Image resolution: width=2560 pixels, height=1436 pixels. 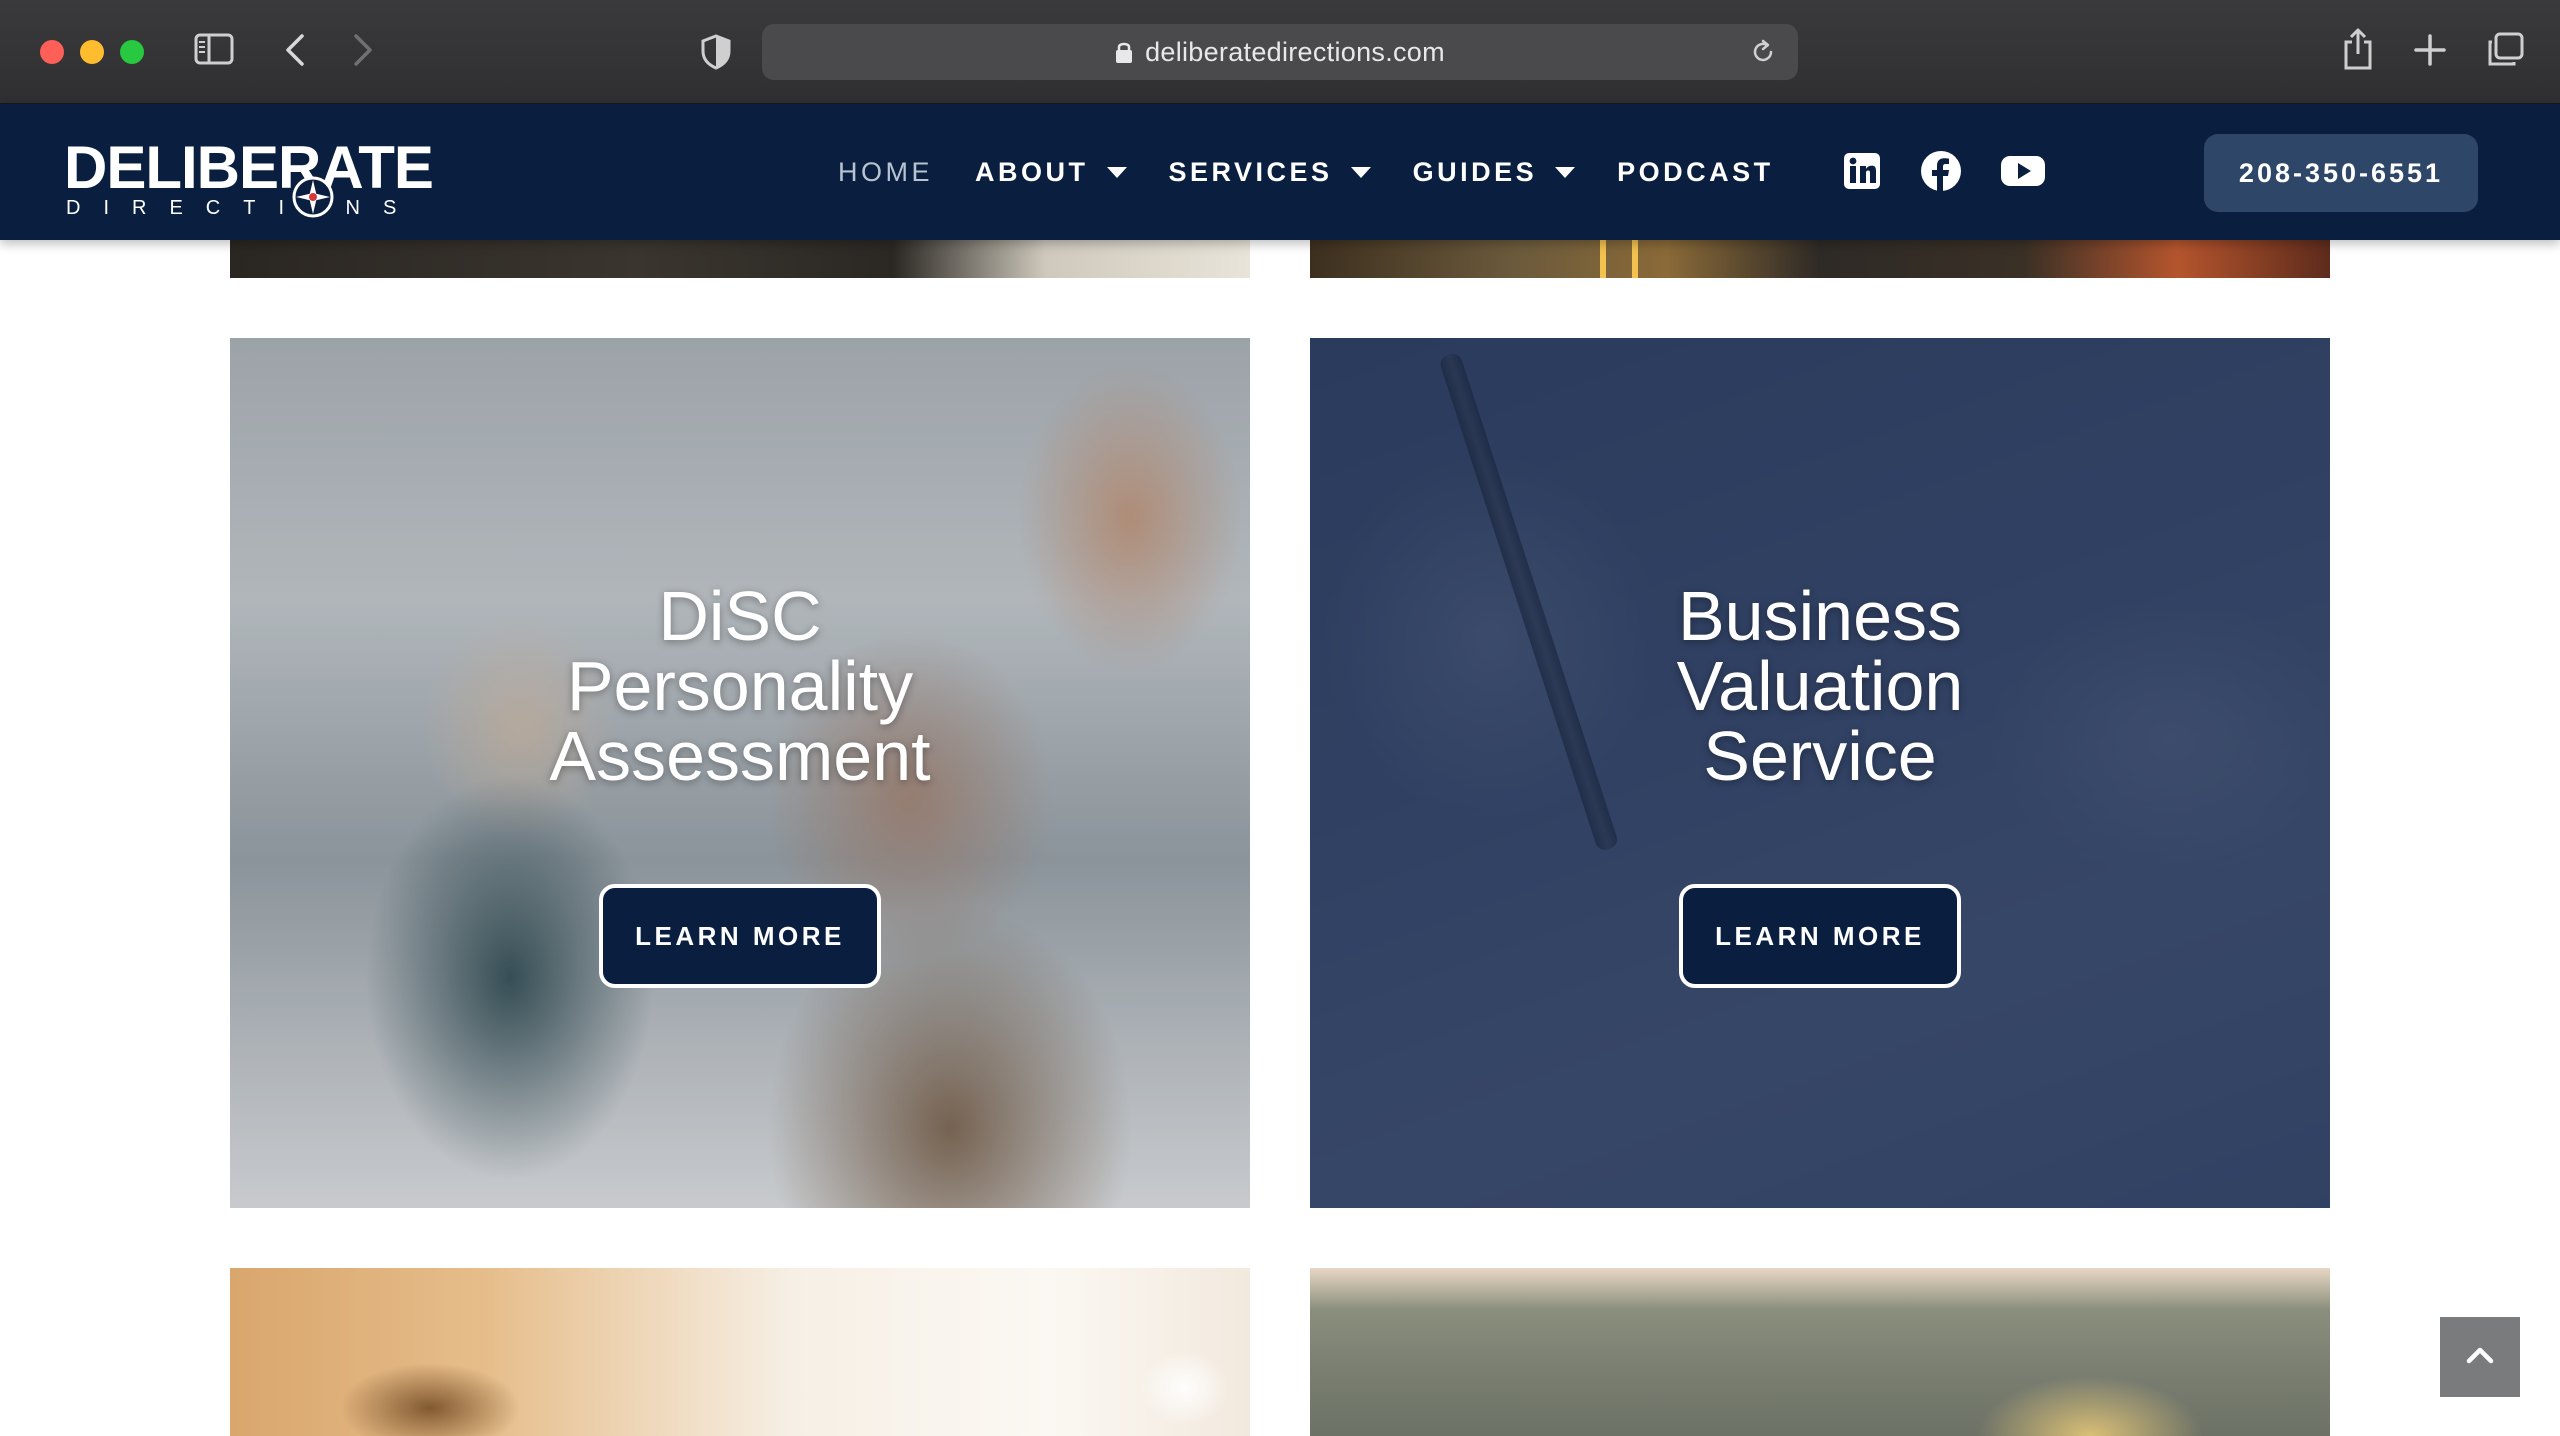 What do you see at coordinates (214, 49) in the screenshot?
I see `sidebar-icon` at bounding box center [214, 49].